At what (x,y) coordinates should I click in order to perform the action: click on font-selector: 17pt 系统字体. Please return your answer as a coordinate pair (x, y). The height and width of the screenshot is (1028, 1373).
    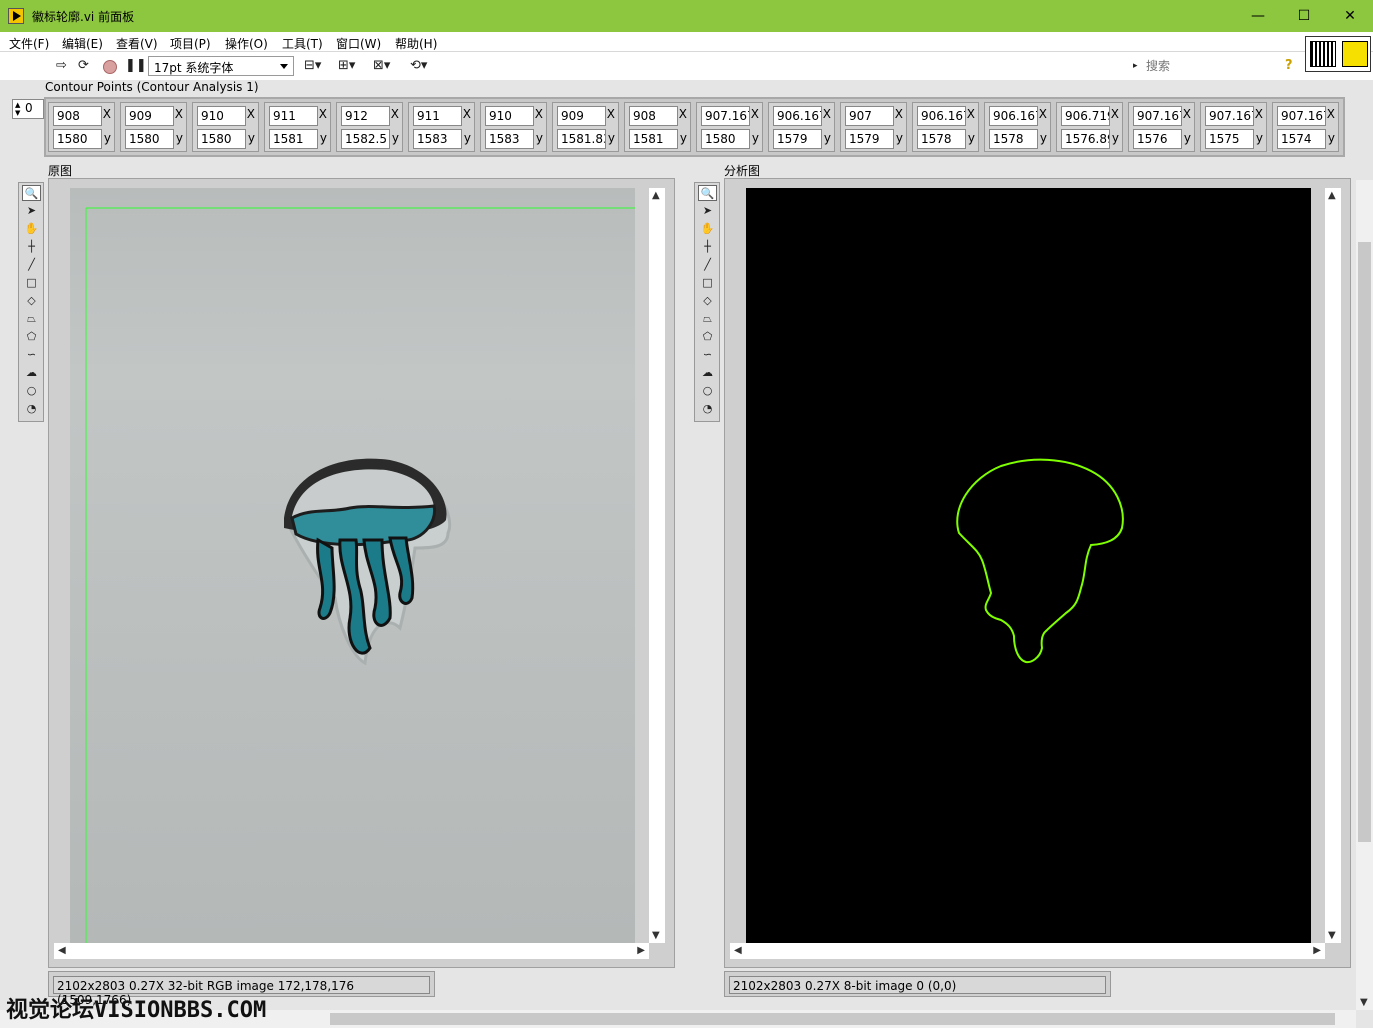
    Looking at the image, I should click on (221, 66).